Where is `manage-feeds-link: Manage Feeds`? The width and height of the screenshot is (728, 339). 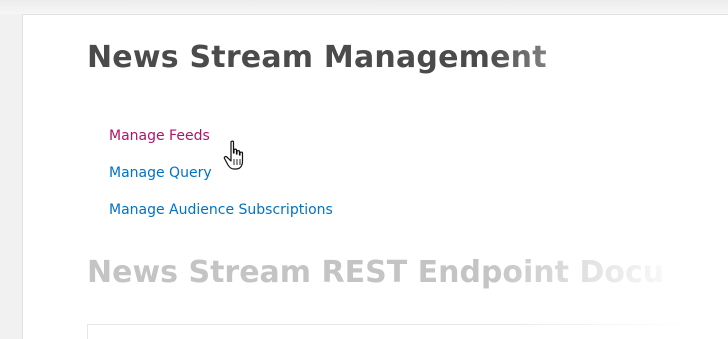 manage-feeds-link: Manage Feeds is located at coordinates (221, 136).